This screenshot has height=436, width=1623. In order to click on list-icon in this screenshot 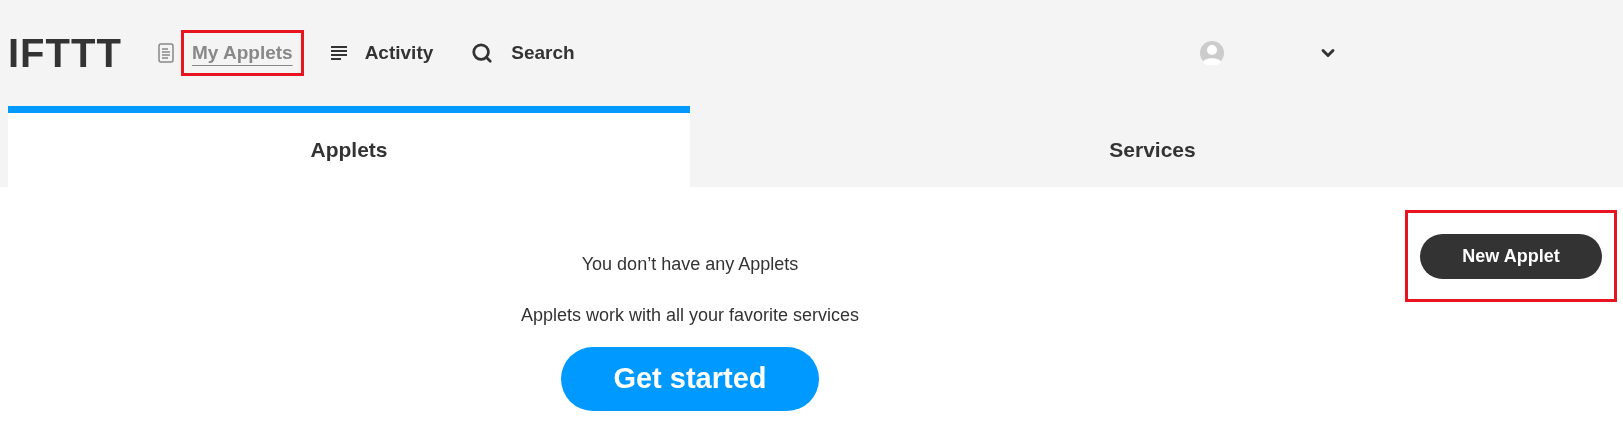, I will do `click(338, 53)`.